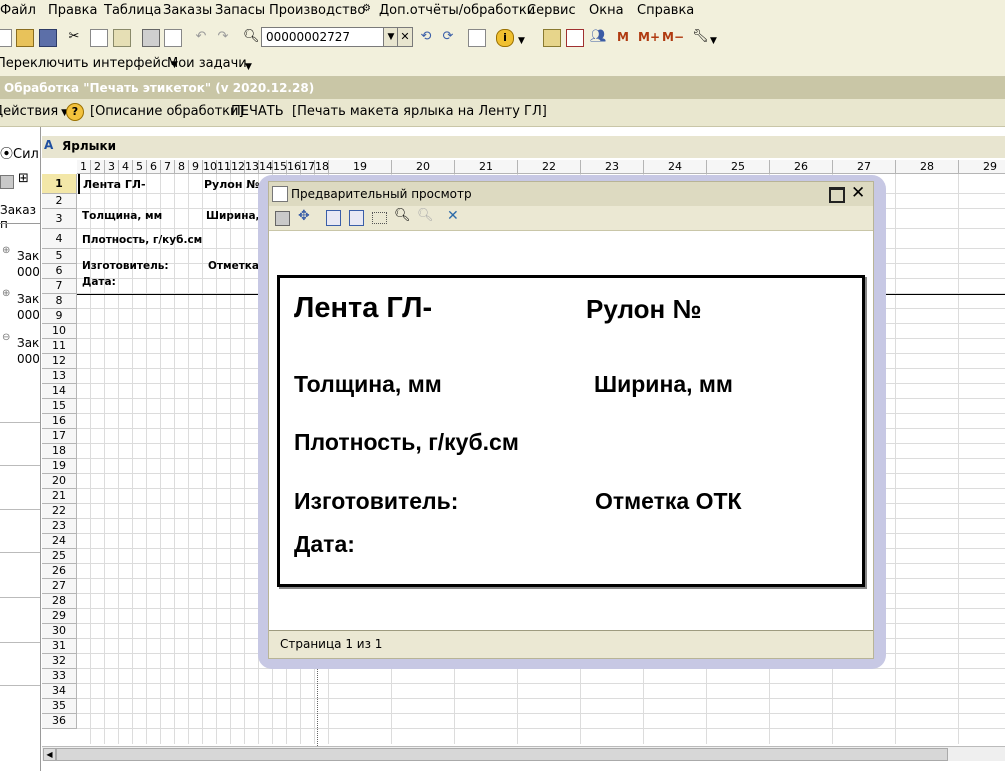 This screenshot has width=1005, height=771. What do you see at coordinates (356, 218) in the screenshot?
I see `next-page-icon` at bounding box center [356, 218].